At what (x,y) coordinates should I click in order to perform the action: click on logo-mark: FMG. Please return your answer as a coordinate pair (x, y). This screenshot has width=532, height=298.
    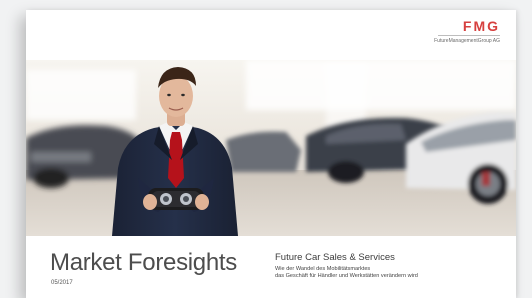
    Looking at the image, I should click on (481, 26).